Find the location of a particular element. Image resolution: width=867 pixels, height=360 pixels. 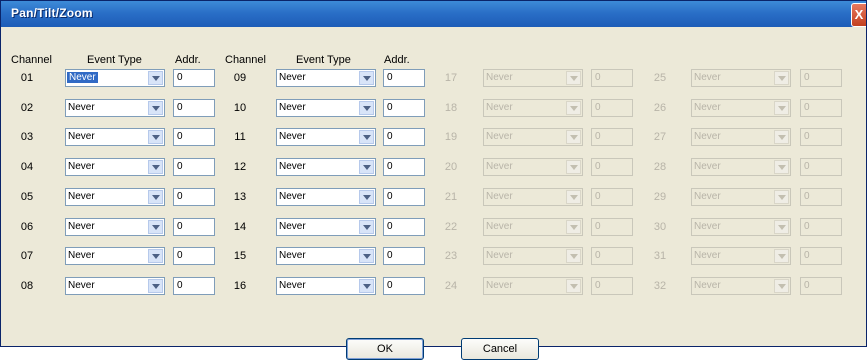

ok-button: OK is located at coordinates (385, 349).